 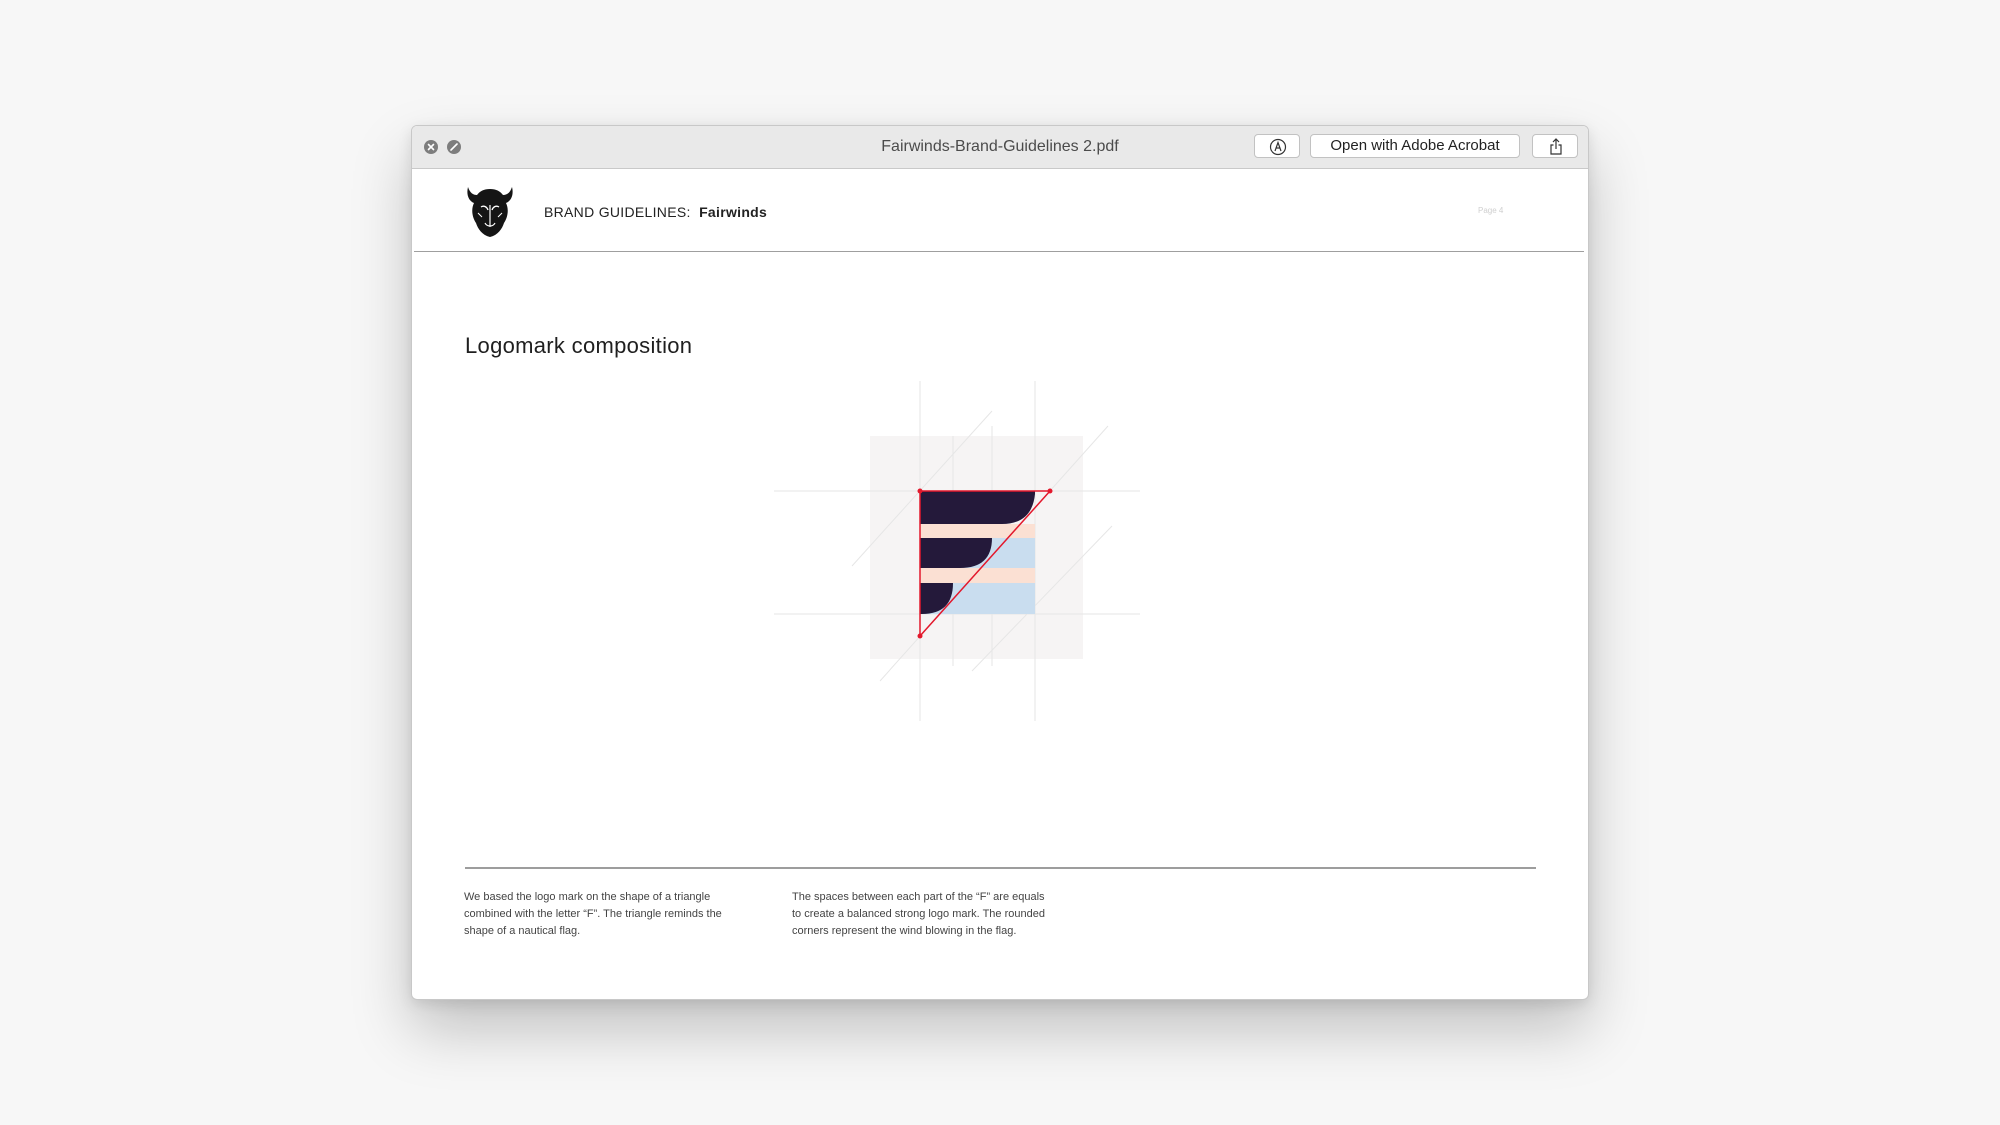 What do you see at coordinates (977, 507) in the screenshot?
I see `logomark-top-bar` at bounding box center [977, 507].